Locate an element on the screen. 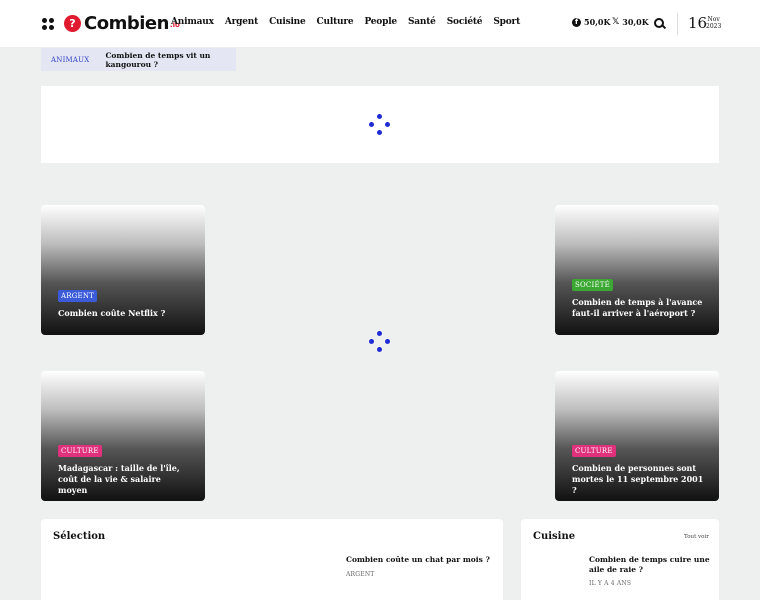 The height and width of the screenshot is (600, 760). cuisine-article-meta: IL Y A 4 ANS is located at coordinates (610, 583).